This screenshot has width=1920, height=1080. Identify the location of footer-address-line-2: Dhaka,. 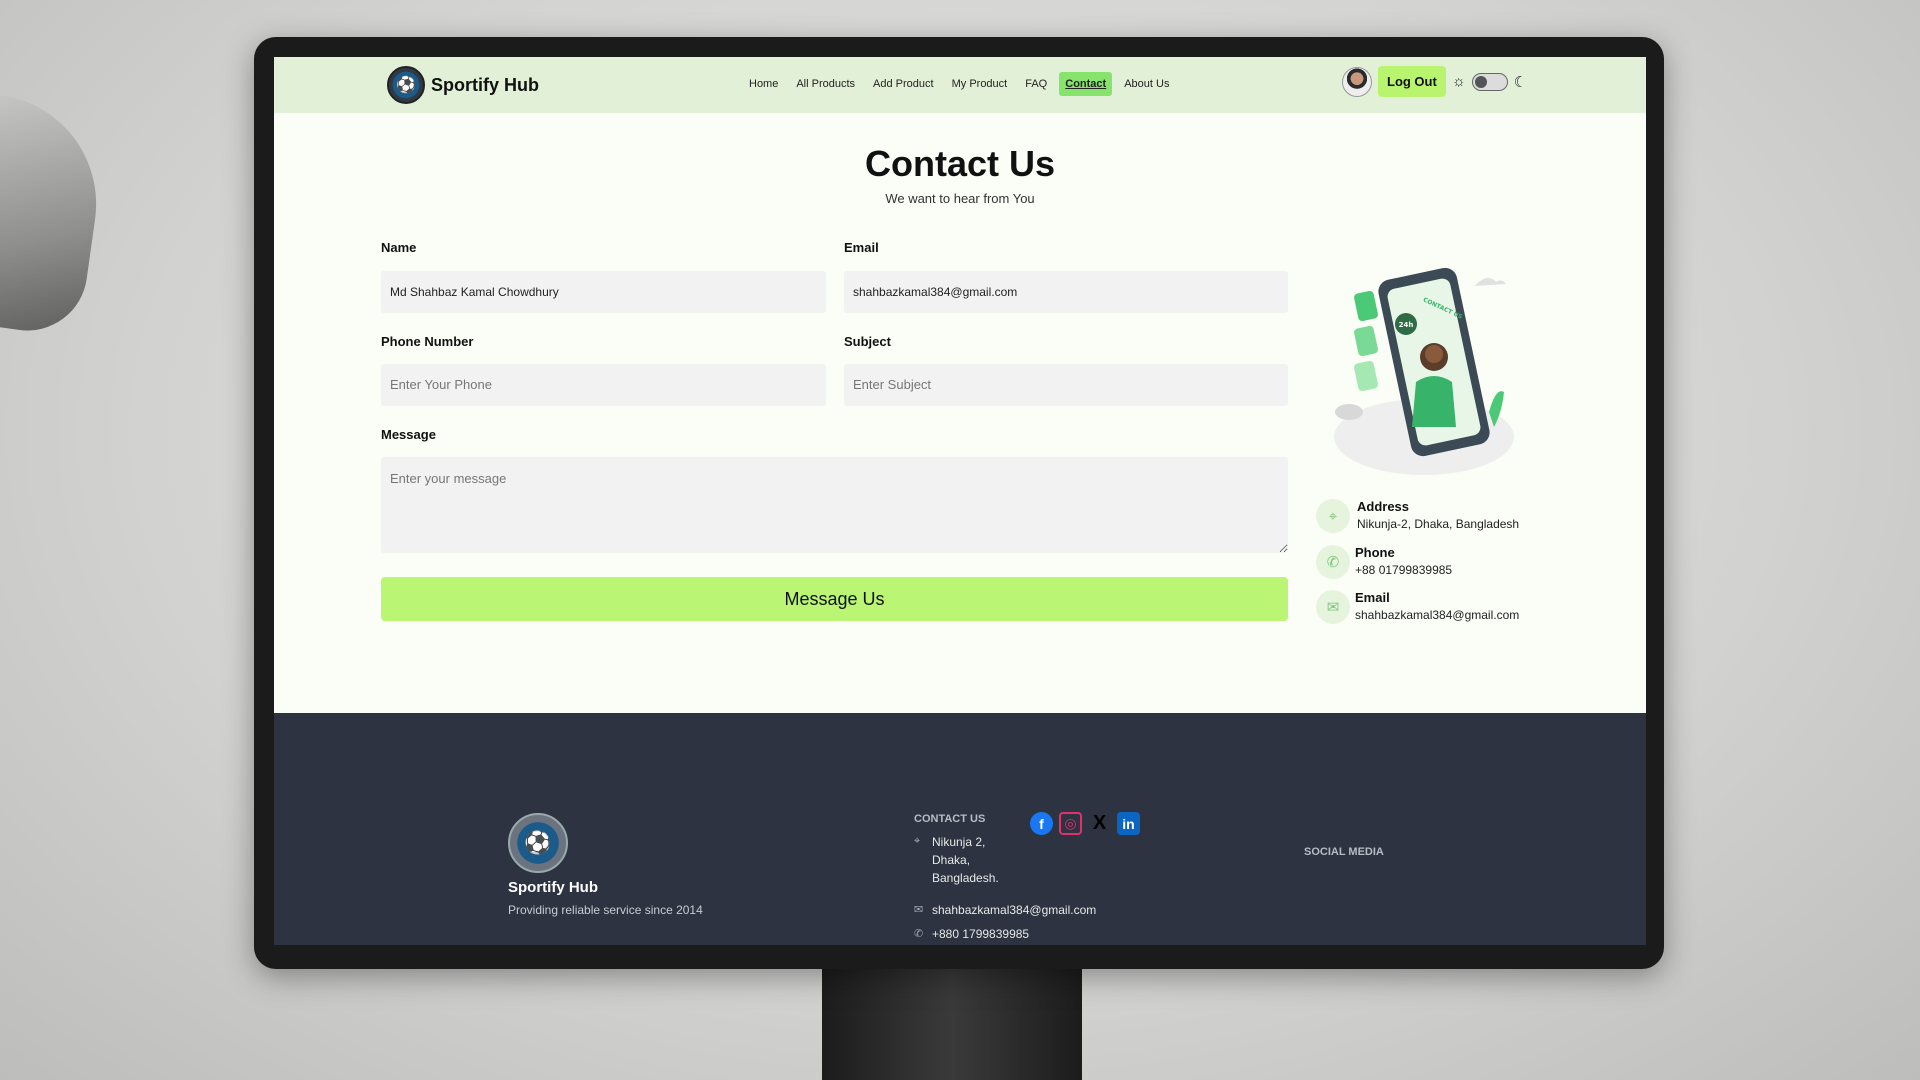
(951, 860).